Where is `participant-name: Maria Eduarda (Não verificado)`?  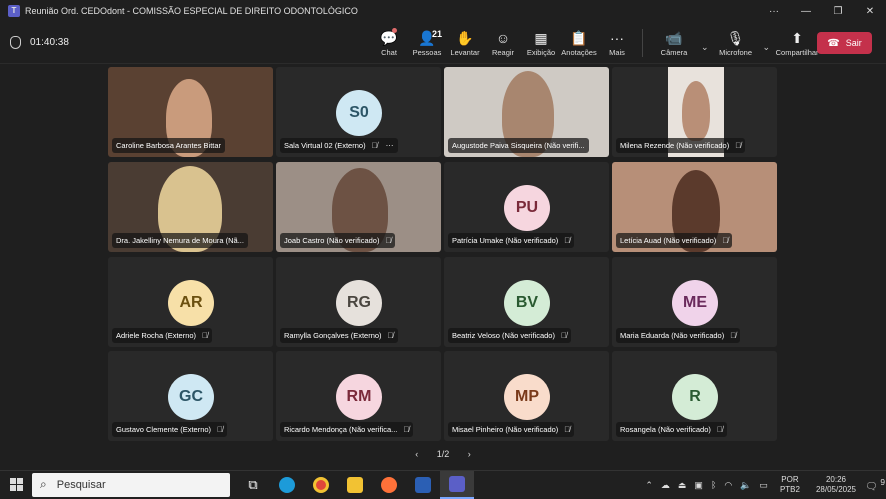 participant-name: Maria Eduarda (Não verificado) is located at coordinates (672, 335).